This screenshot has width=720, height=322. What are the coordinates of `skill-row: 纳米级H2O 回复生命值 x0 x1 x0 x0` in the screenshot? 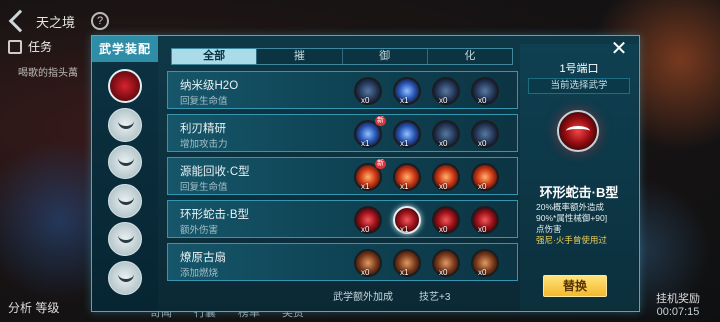 It's located at (342, 90).